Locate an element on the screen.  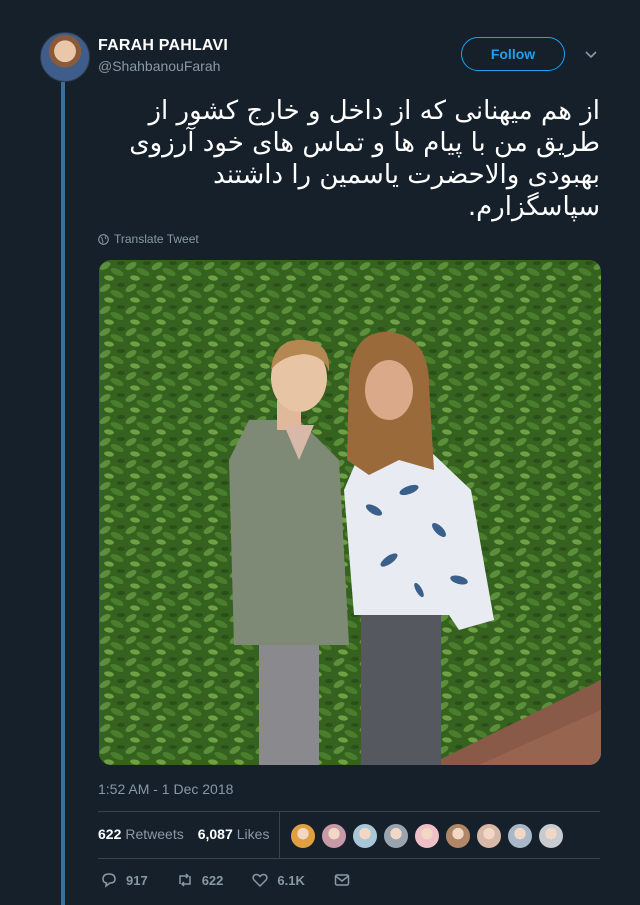
like-button: 6.1K is located at coordinates (278, 880).